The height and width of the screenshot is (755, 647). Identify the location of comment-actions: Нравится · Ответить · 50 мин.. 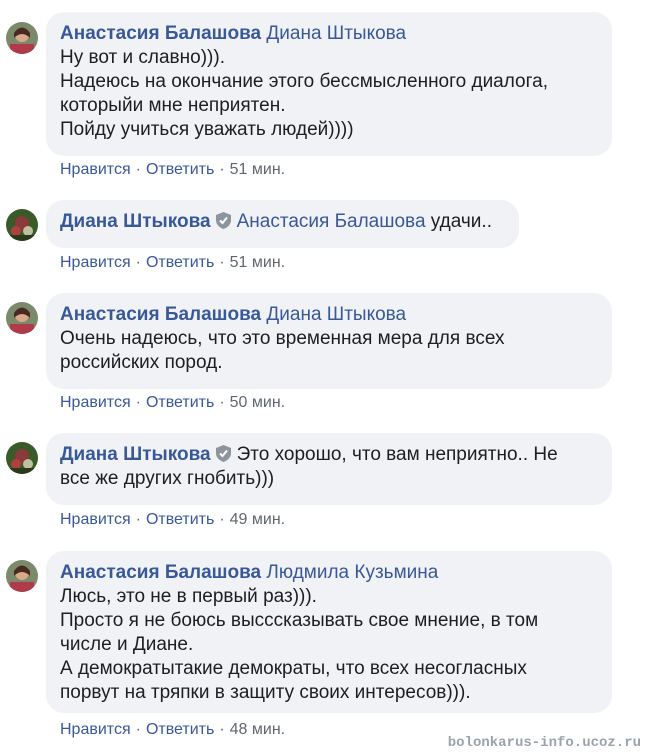
(172, 403).